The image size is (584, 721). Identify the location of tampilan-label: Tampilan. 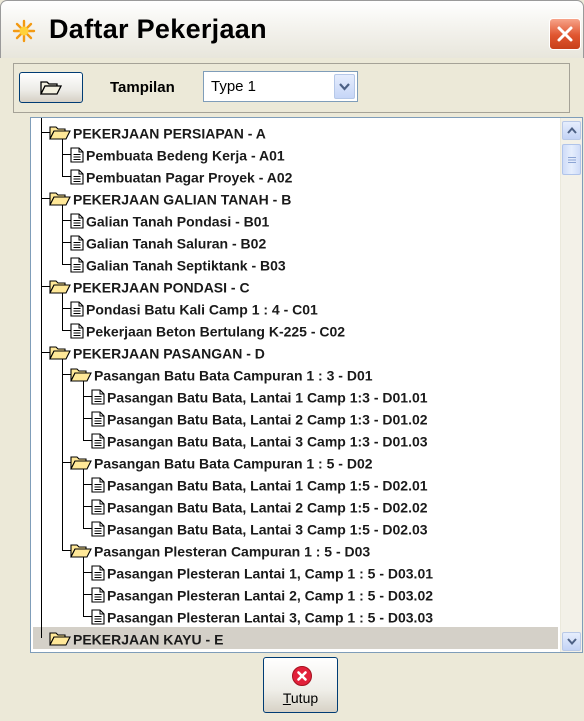
(142, 87).